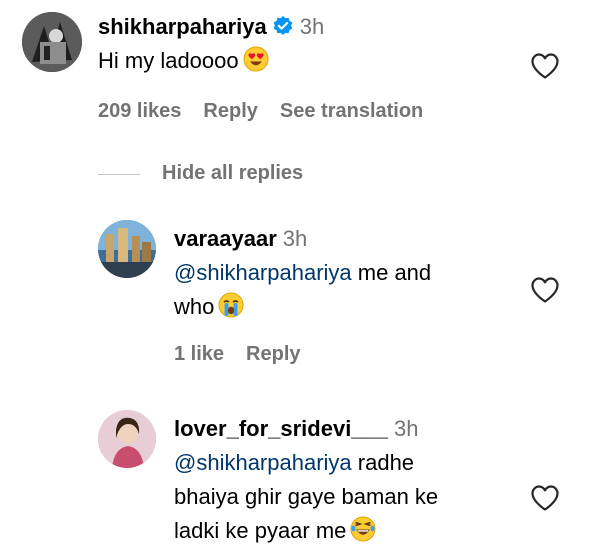  What do you see at coordinates (260, 530) in the screenshot?
I see `reply-body-line: ladki ke pyaar me` at bounding box center [260, 530].